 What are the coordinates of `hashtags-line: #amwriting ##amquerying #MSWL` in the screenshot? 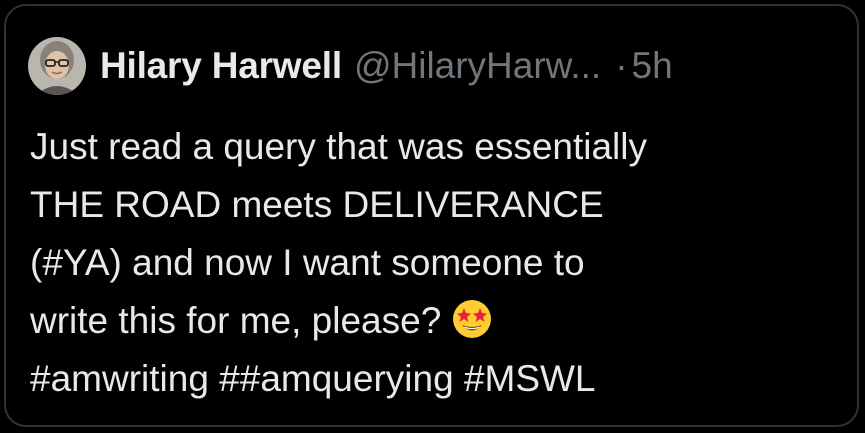 It's located at (440, 379).